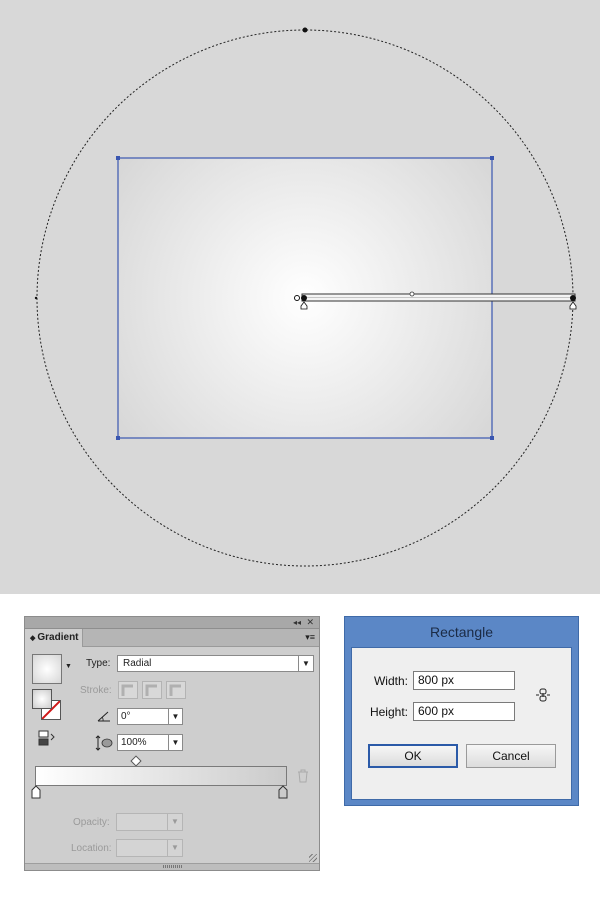 Image resolution: width=600 pixels, height=897 pixels. Describe the element at coordinates (215, 663) in the screenshot. I see `type-dropdown: Radial ▼` at that location.